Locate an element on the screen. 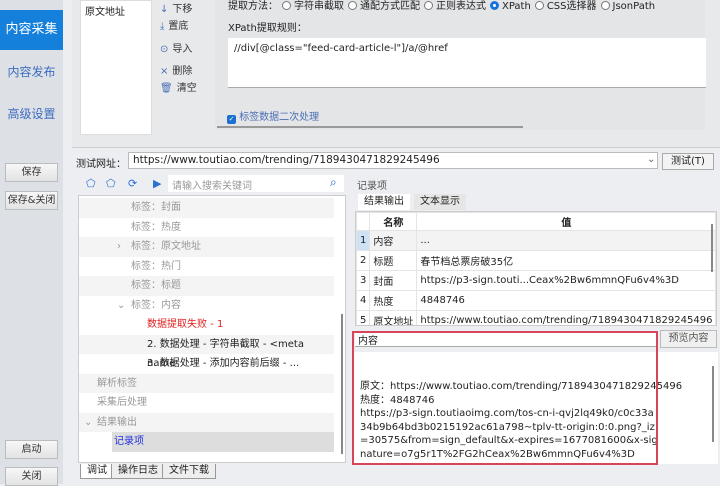 The height and width of the screenshot is (486, 720). nav-content-publish: 内容发布 is located at coordinates (31, 72).